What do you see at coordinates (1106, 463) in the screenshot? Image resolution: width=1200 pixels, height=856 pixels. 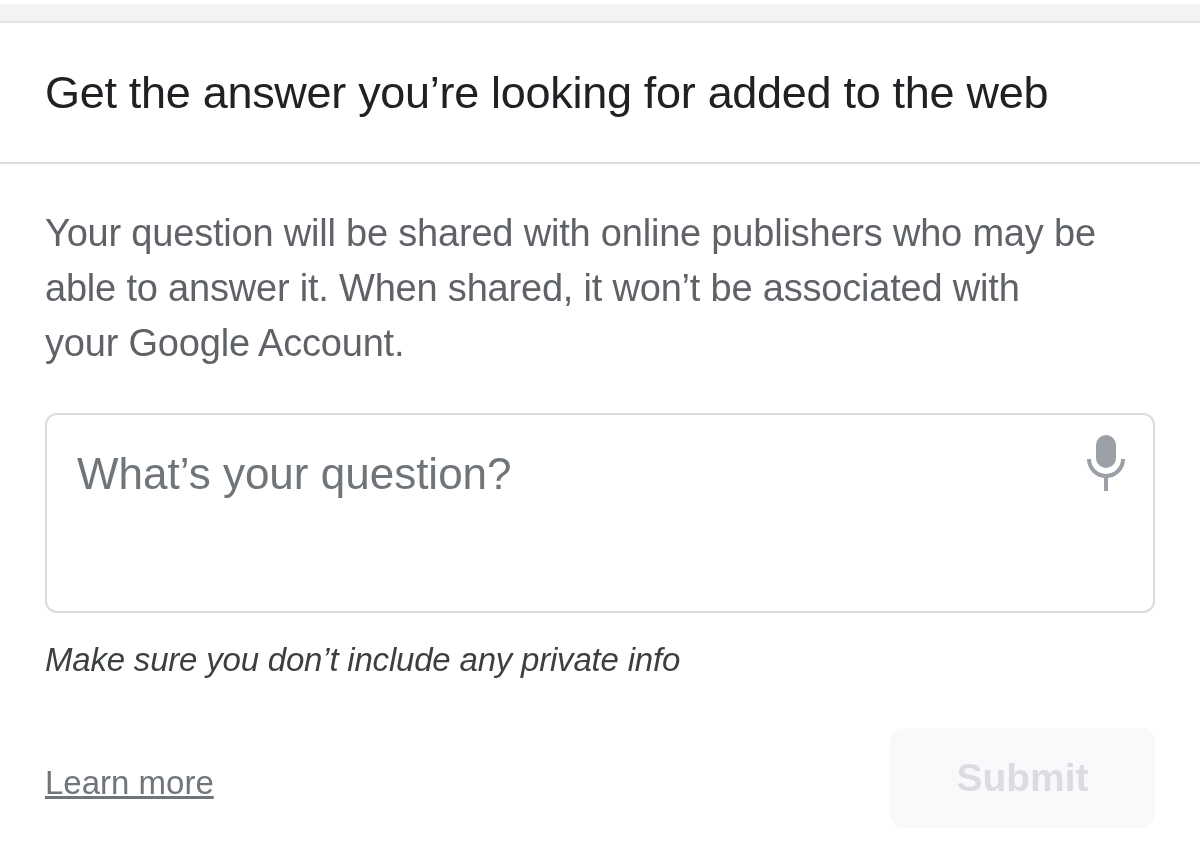 I see `microphone-icon` at bounding box center [1106, 463].